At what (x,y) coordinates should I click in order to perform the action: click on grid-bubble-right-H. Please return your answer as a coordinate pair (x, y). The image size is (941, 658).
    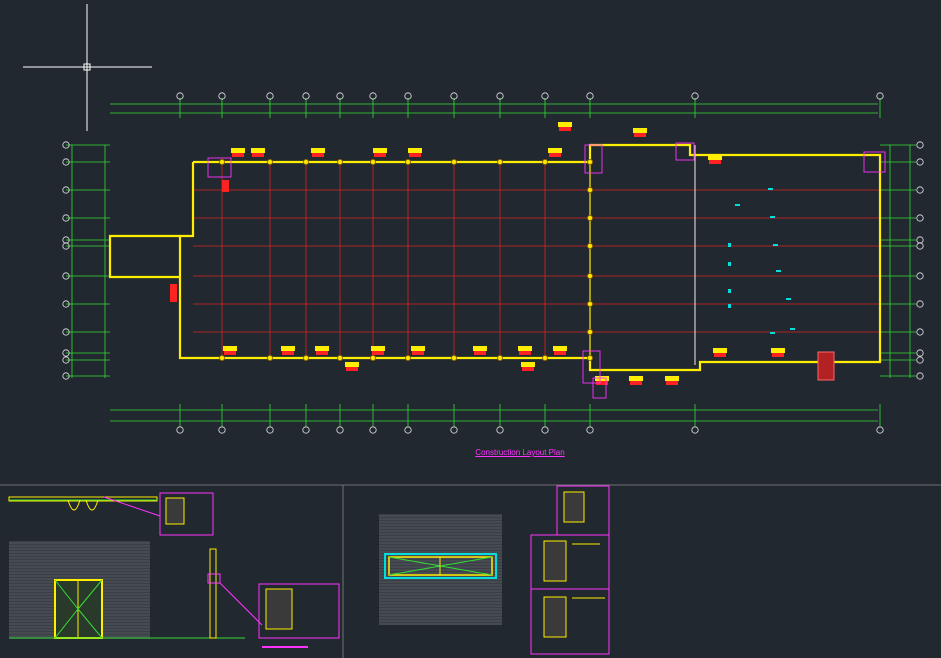
    Looking at the image, I should click on (920, 304).